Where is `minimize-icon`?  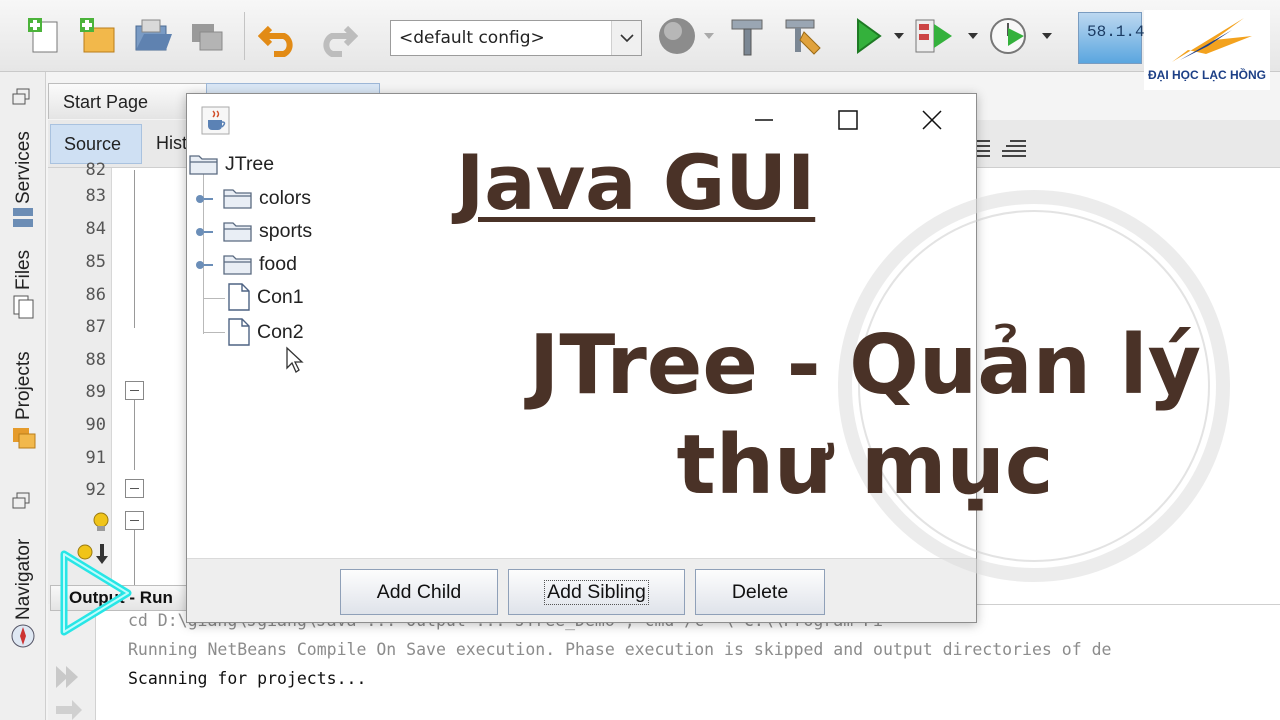
minimize-icon is located at coordinates (764, 120).